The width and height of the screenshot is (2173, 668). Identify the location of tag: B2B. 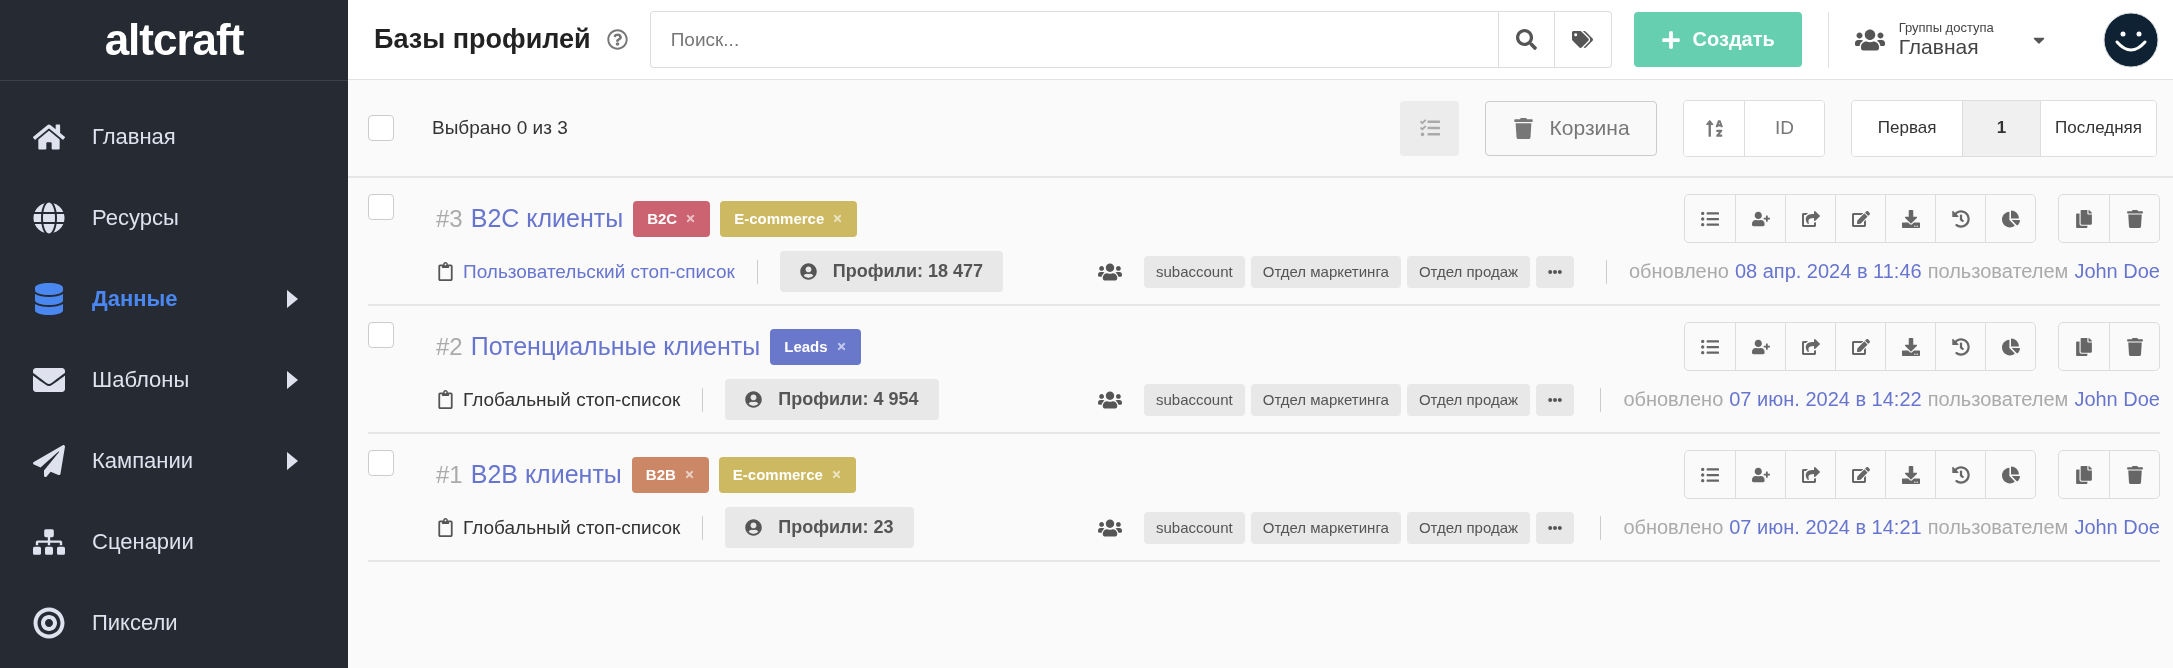
(670, 474).